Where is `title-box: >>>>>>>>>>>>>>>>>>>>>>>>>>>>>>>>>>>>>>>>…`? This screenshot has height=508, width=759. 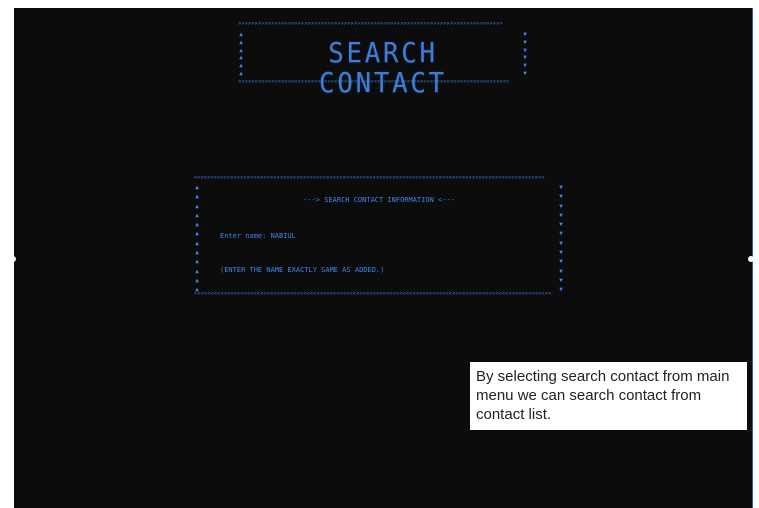 title-box: >>>>>>>>>>>>>>>>>>>>>>>>>>>>>>>>>>>>>>>>… is located at coordinates (383, 60).